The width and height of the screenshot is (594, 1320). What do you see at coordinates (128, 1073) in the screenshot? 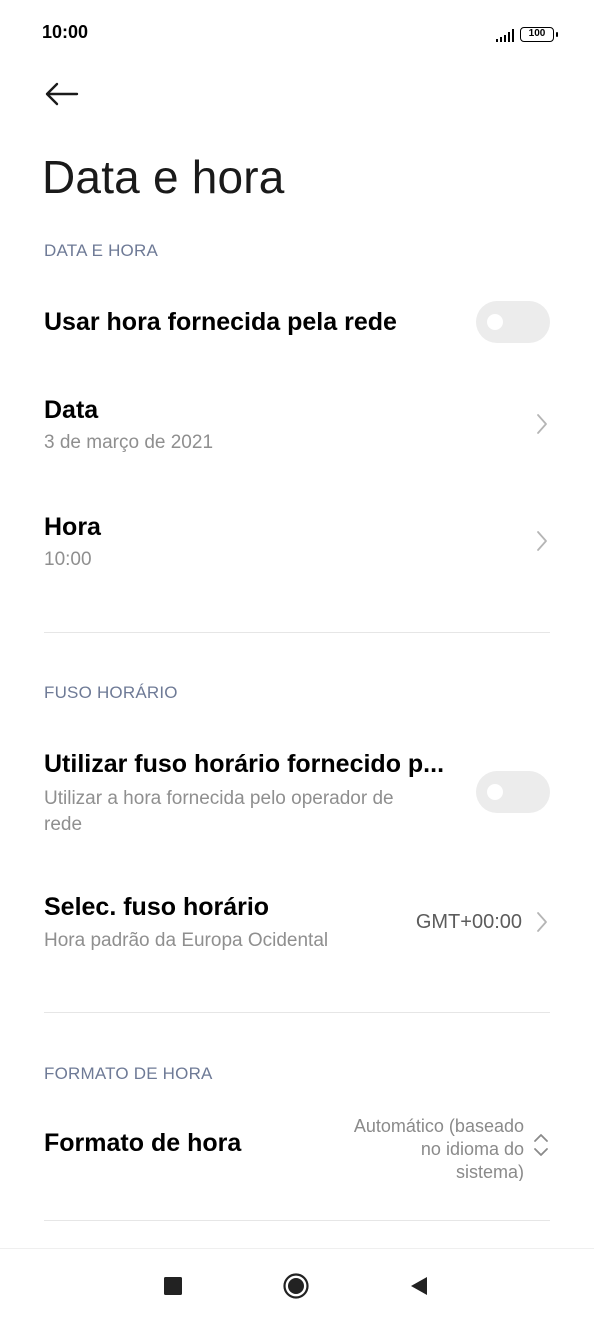
I see `section-header-time-format: FORMATO DE HORA` at bounding box center [128, 1073].